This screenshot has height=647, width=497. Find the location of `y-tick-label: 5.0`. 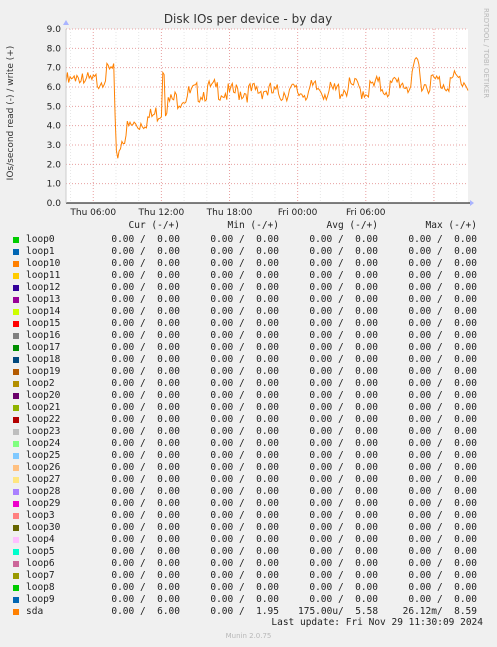

y-tick-label: 5.0 is located at coordinates (54, 107).